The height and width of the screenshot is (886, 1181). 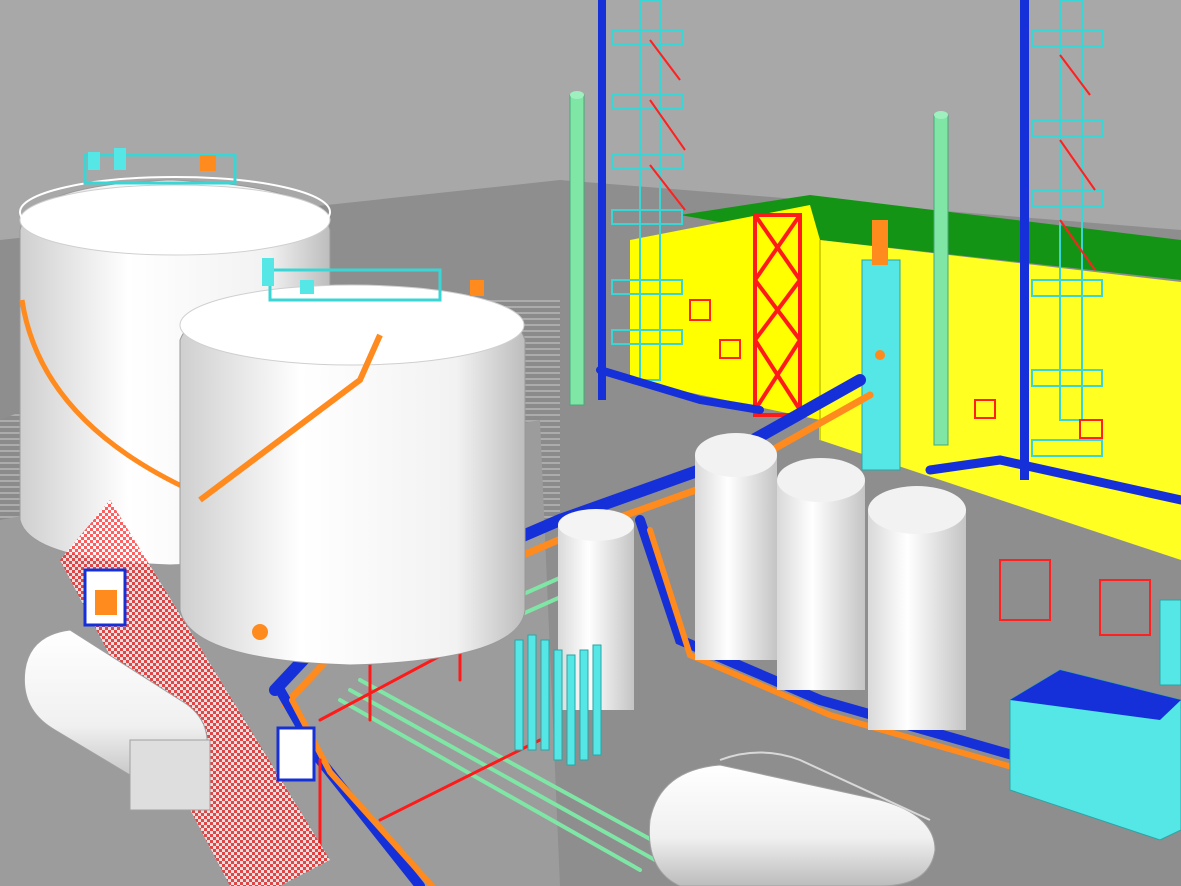 What do you see at coordinates (558, 700) in the screenshot?
I see `heat-exchanger-bundle` at bounding box center [558, 700].